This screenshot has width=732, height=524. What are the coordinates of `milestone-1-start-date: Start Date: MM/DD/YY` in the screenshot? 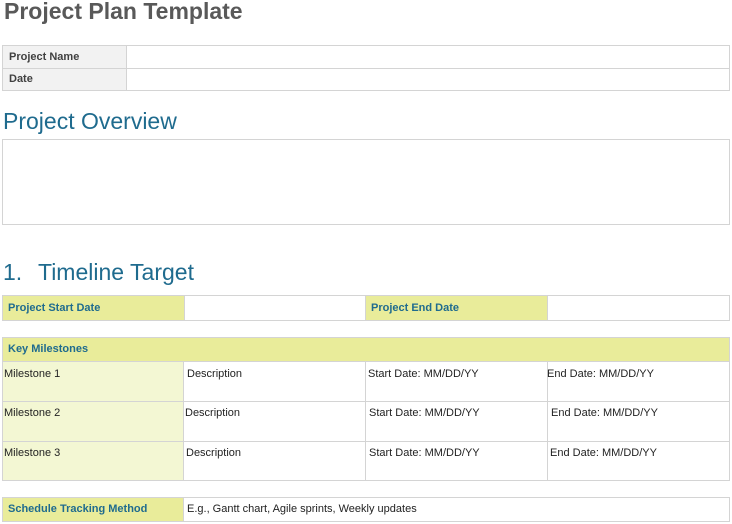 It's located at (423, 374).